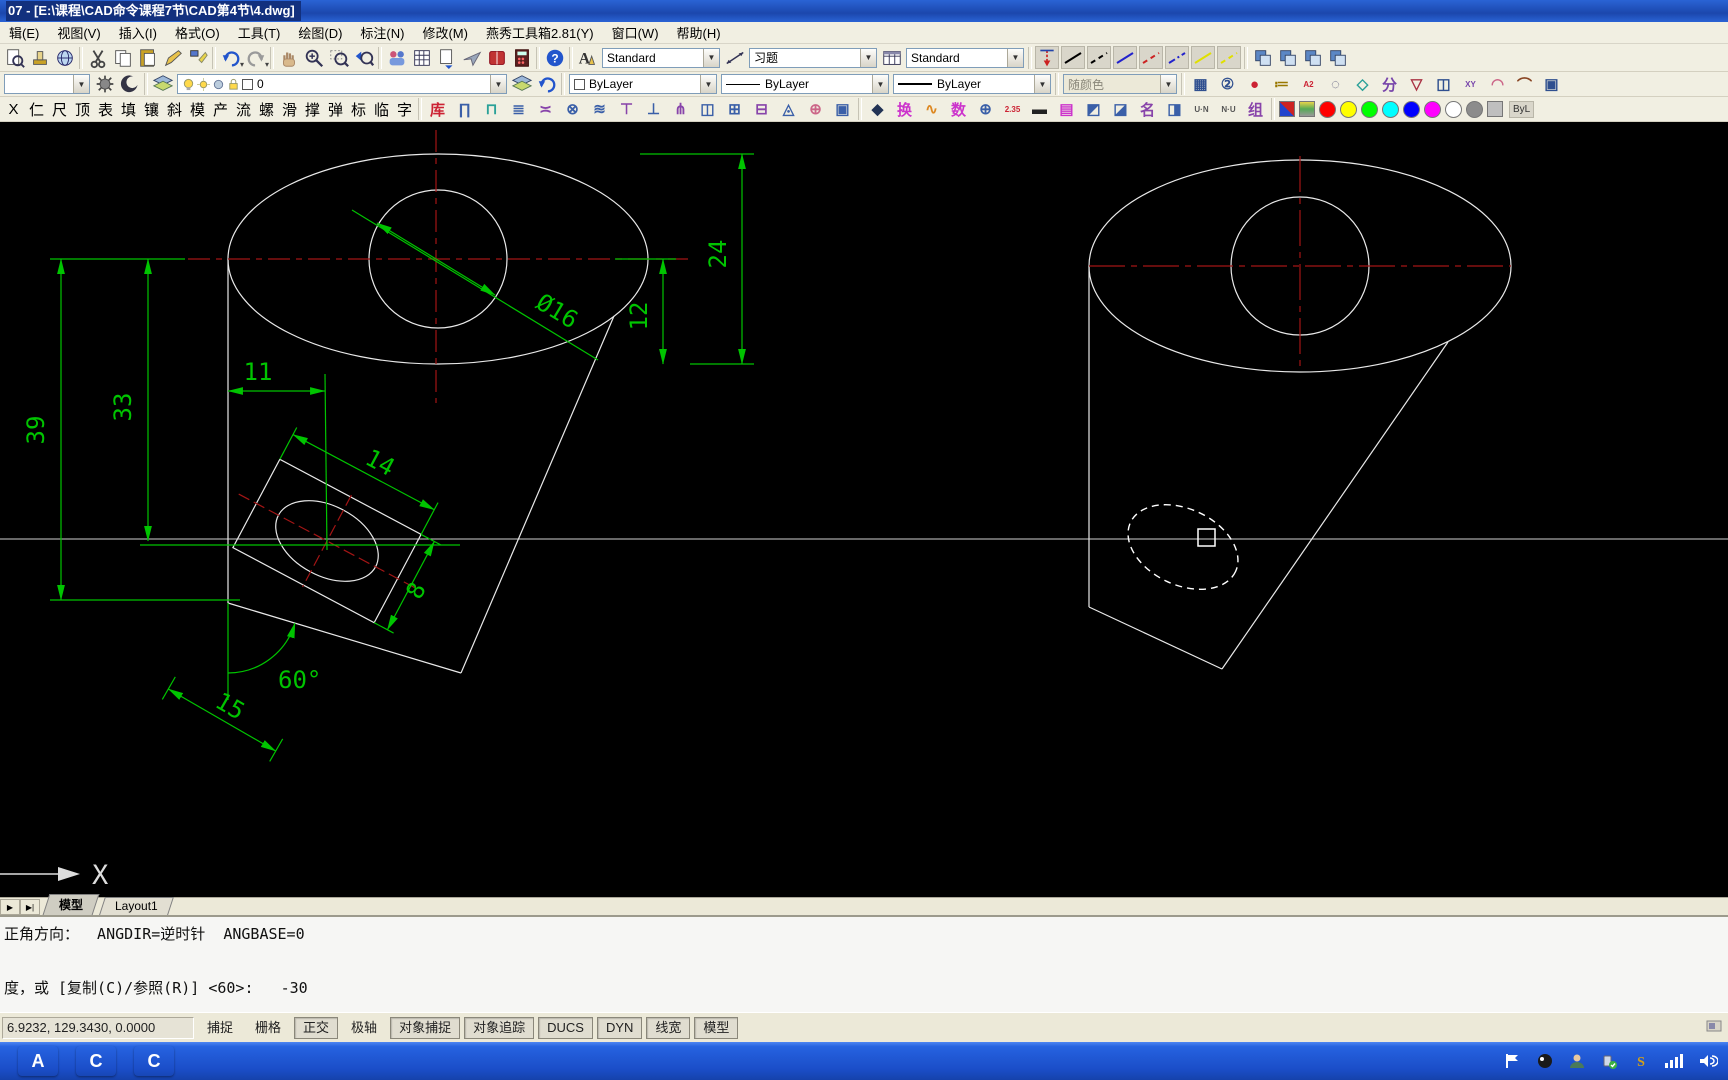 The width and height of the screenshot is (1728, 1080). I want to click on dim-style-combo: 习题 ▼, so click(813, 57).